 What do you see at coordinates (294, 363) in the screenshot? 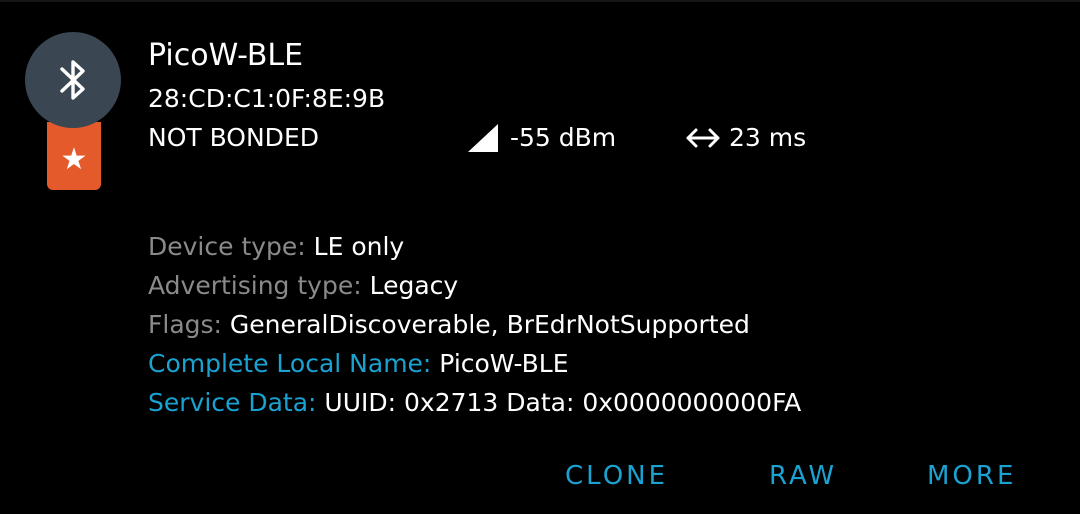
I see `local-name-label: Complete Local Name:` at bounding box center [294, 363].